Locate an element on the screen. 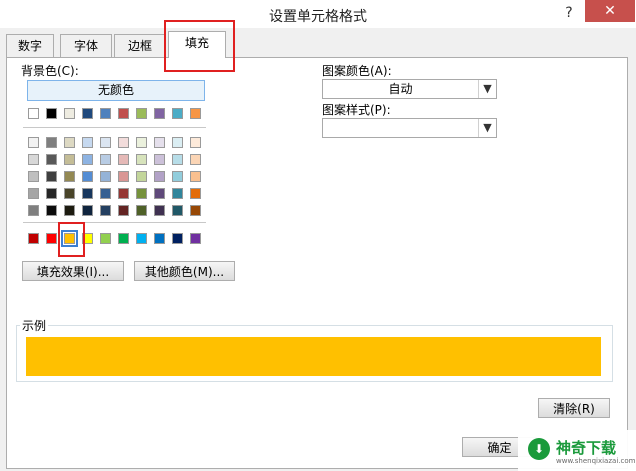 The width and height of the screenshot is (636, 471). clear-button: 清除(R) is located at coordinates (574, 408).